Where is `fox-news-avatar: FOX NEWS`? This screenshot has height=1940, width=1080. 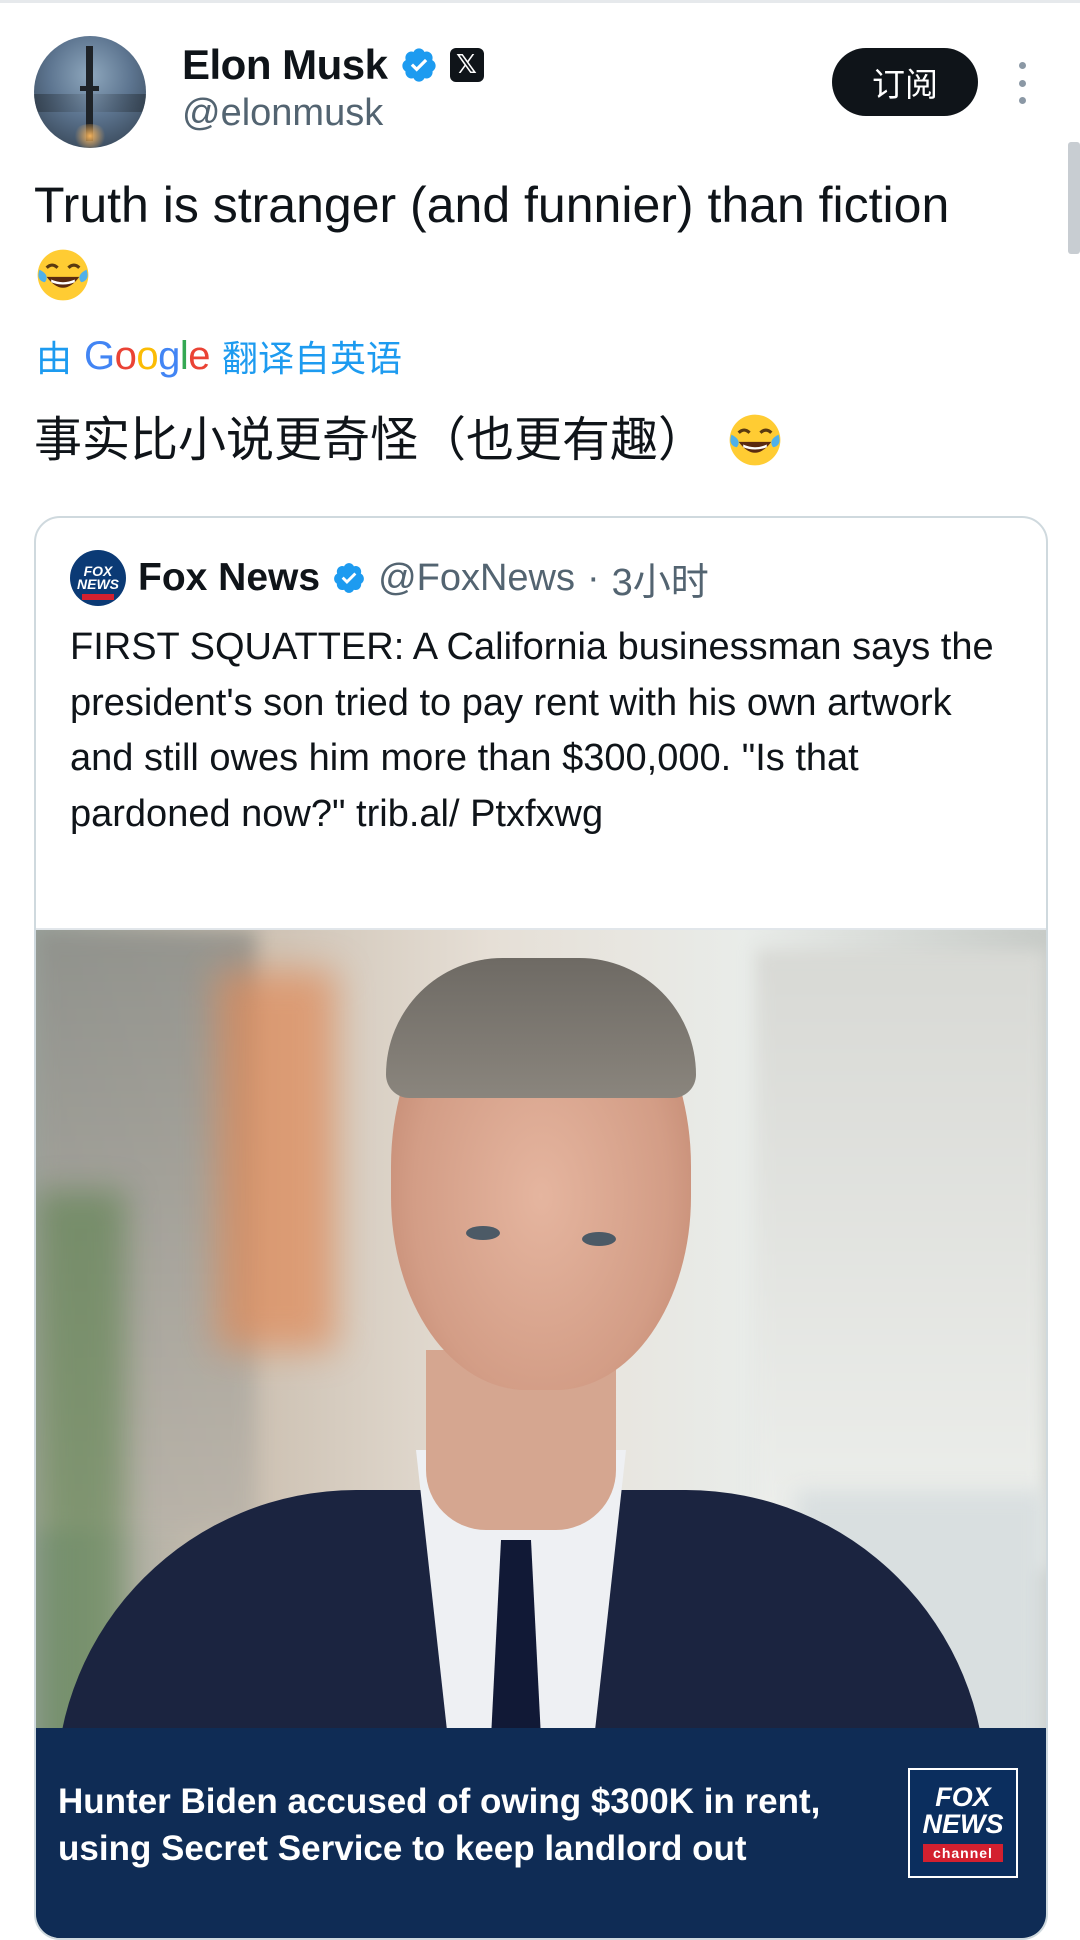
fox-news-avatar: FOX NEWS is located at coordinates (98, 578).